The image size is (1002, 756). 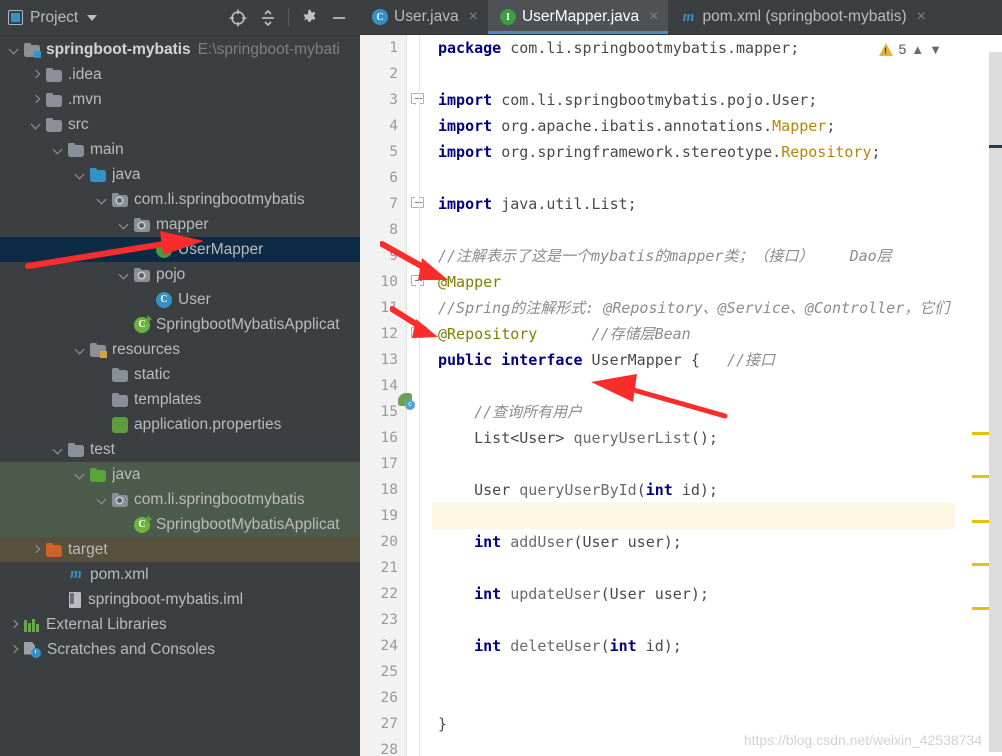 I want to click on tree-node-user: C User, so click(x=180, y=299).